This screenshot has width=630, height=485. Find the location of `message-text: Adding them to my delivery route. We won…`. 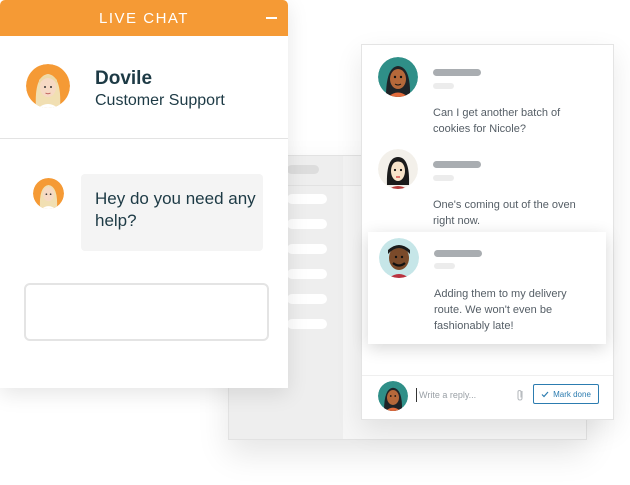

message-text: Adding them to my delivery route. We won… is located at coordinates (500, 310).